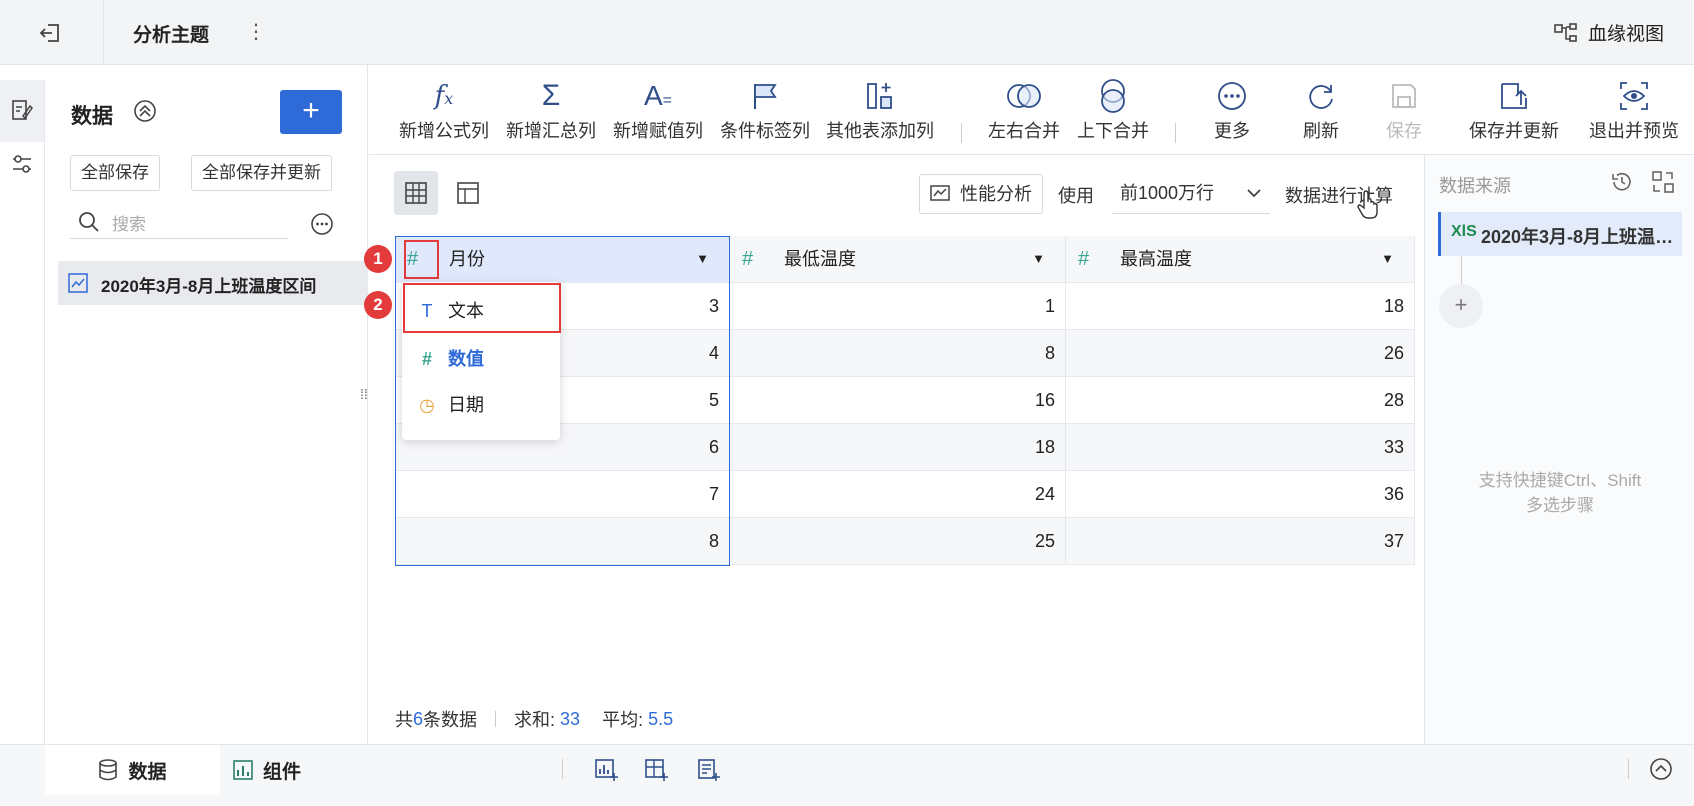 The image size is (1694, 806). I want to click on excel-icon: XlS, so click(1464, 231).